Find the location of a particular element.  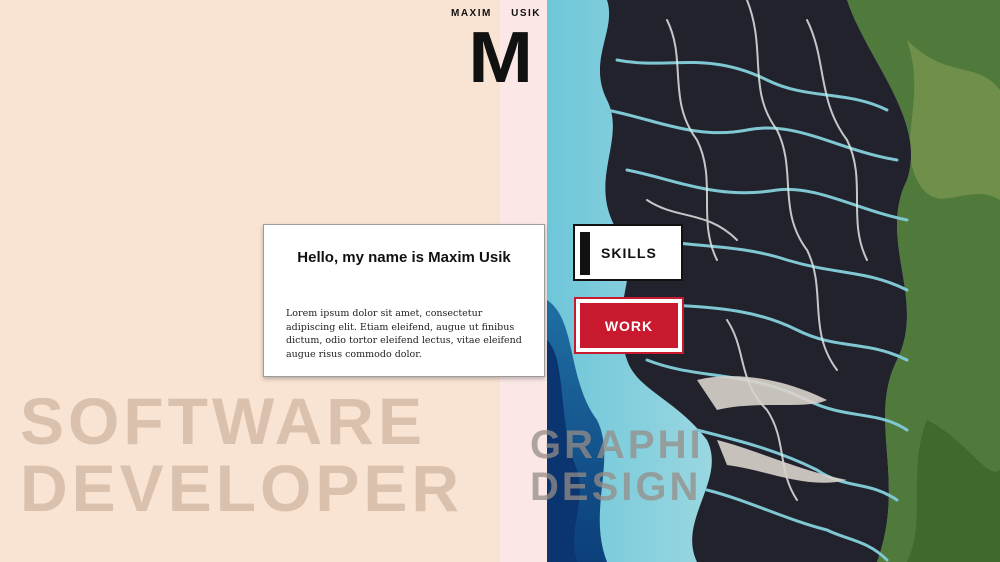

work-button-label: WORK is located at coordinates (629, 325).